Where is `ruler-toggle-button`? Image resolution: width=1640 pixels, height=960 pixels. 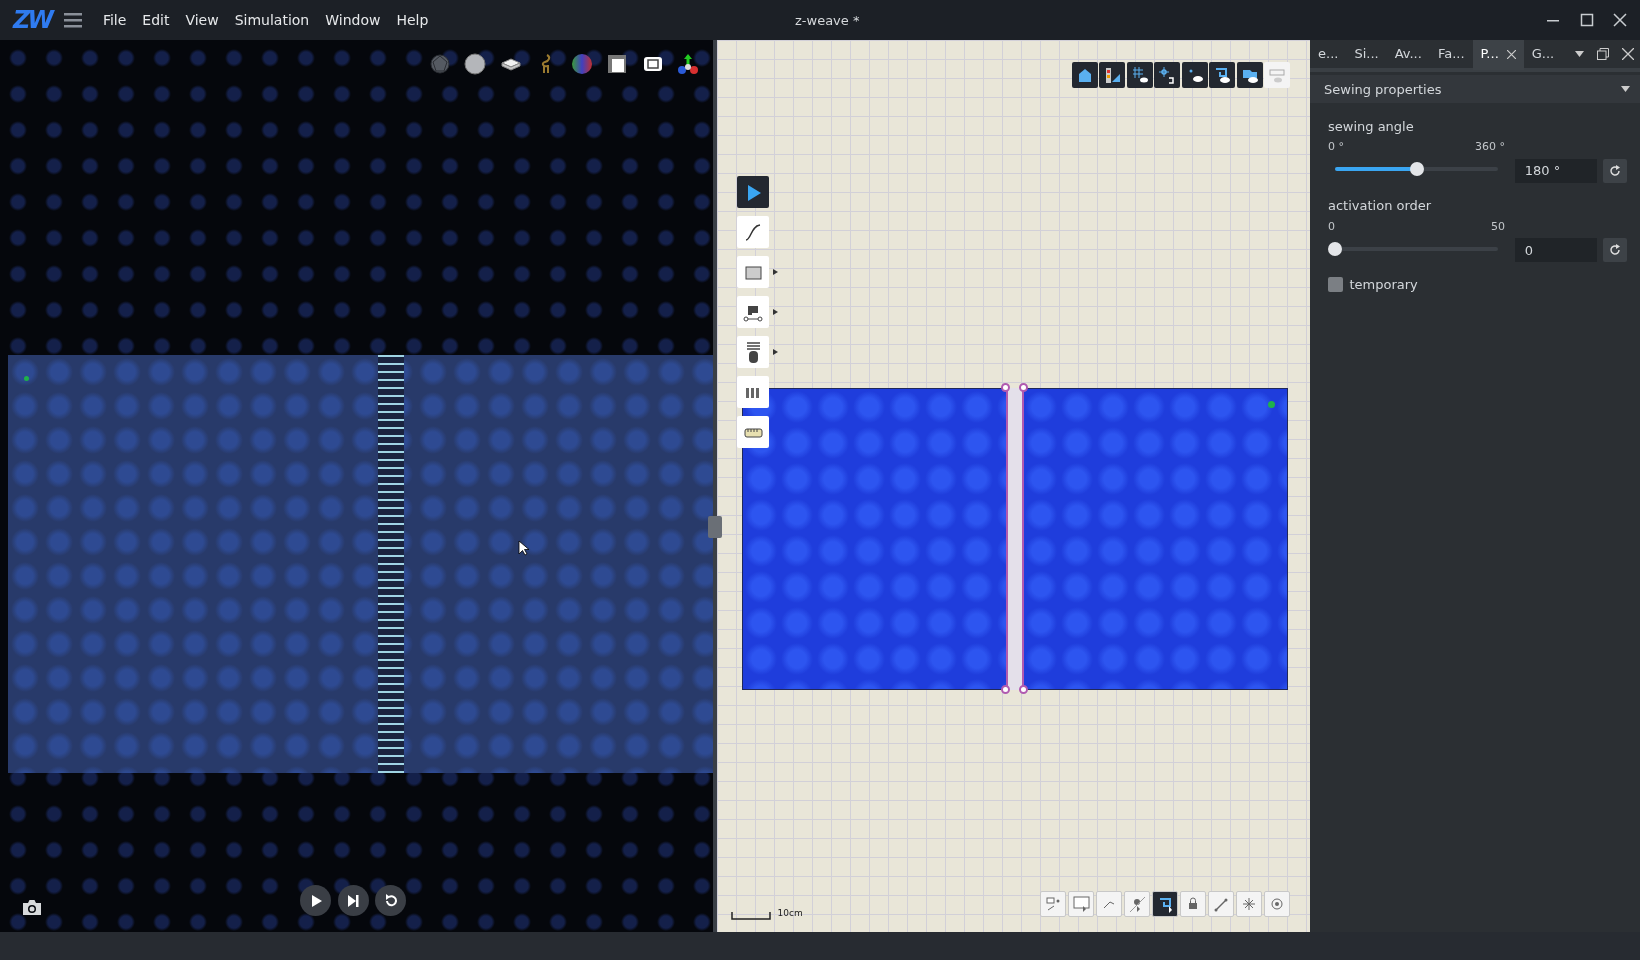
ruler-toggle-button is located at coordinates (1277, 75).